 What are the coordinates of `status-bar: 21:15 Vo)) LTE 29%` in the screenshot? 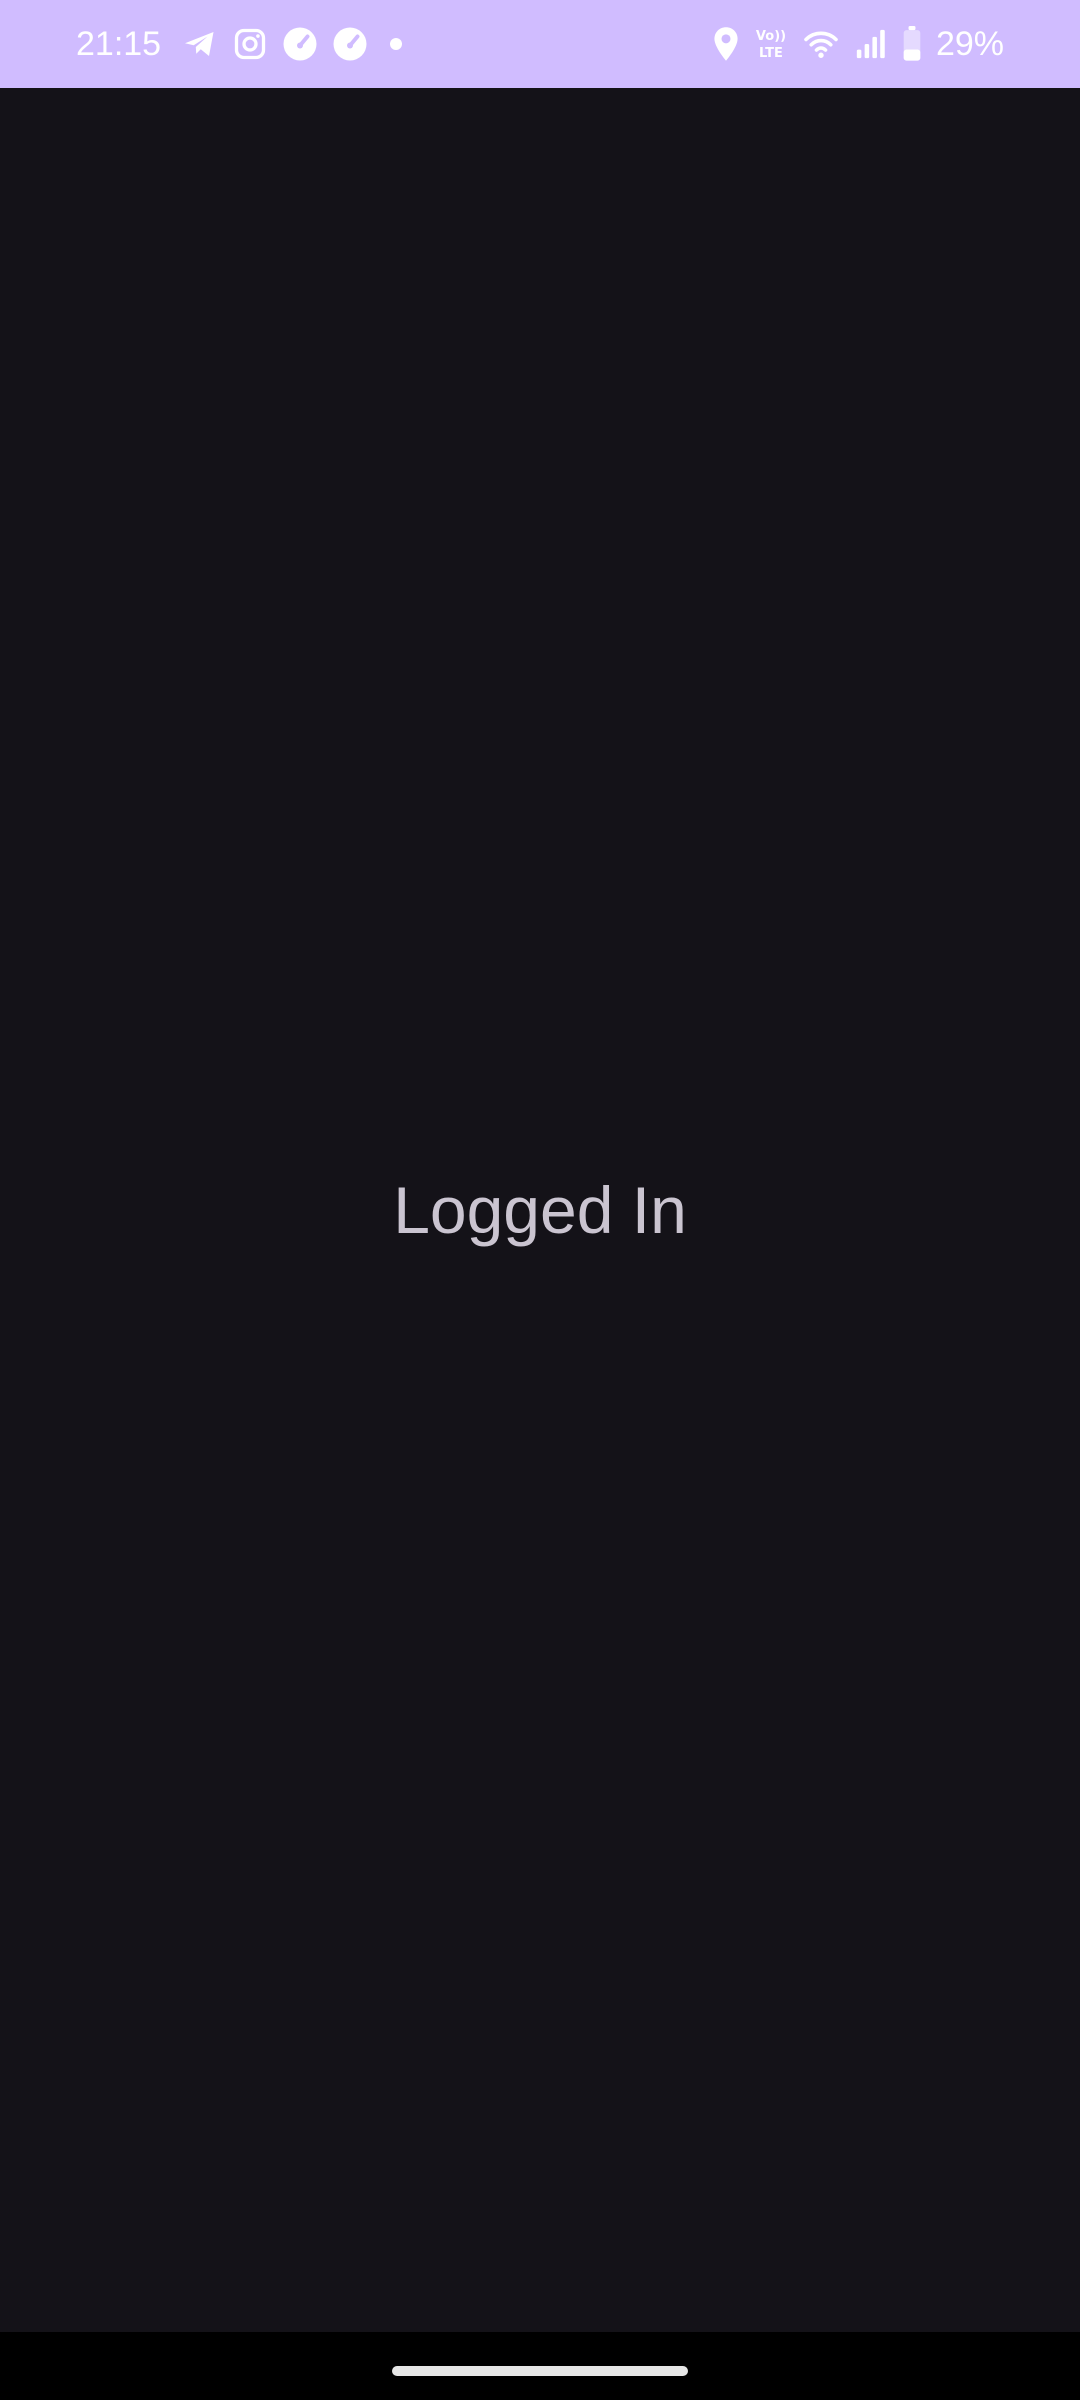 It's located at (540, 44).